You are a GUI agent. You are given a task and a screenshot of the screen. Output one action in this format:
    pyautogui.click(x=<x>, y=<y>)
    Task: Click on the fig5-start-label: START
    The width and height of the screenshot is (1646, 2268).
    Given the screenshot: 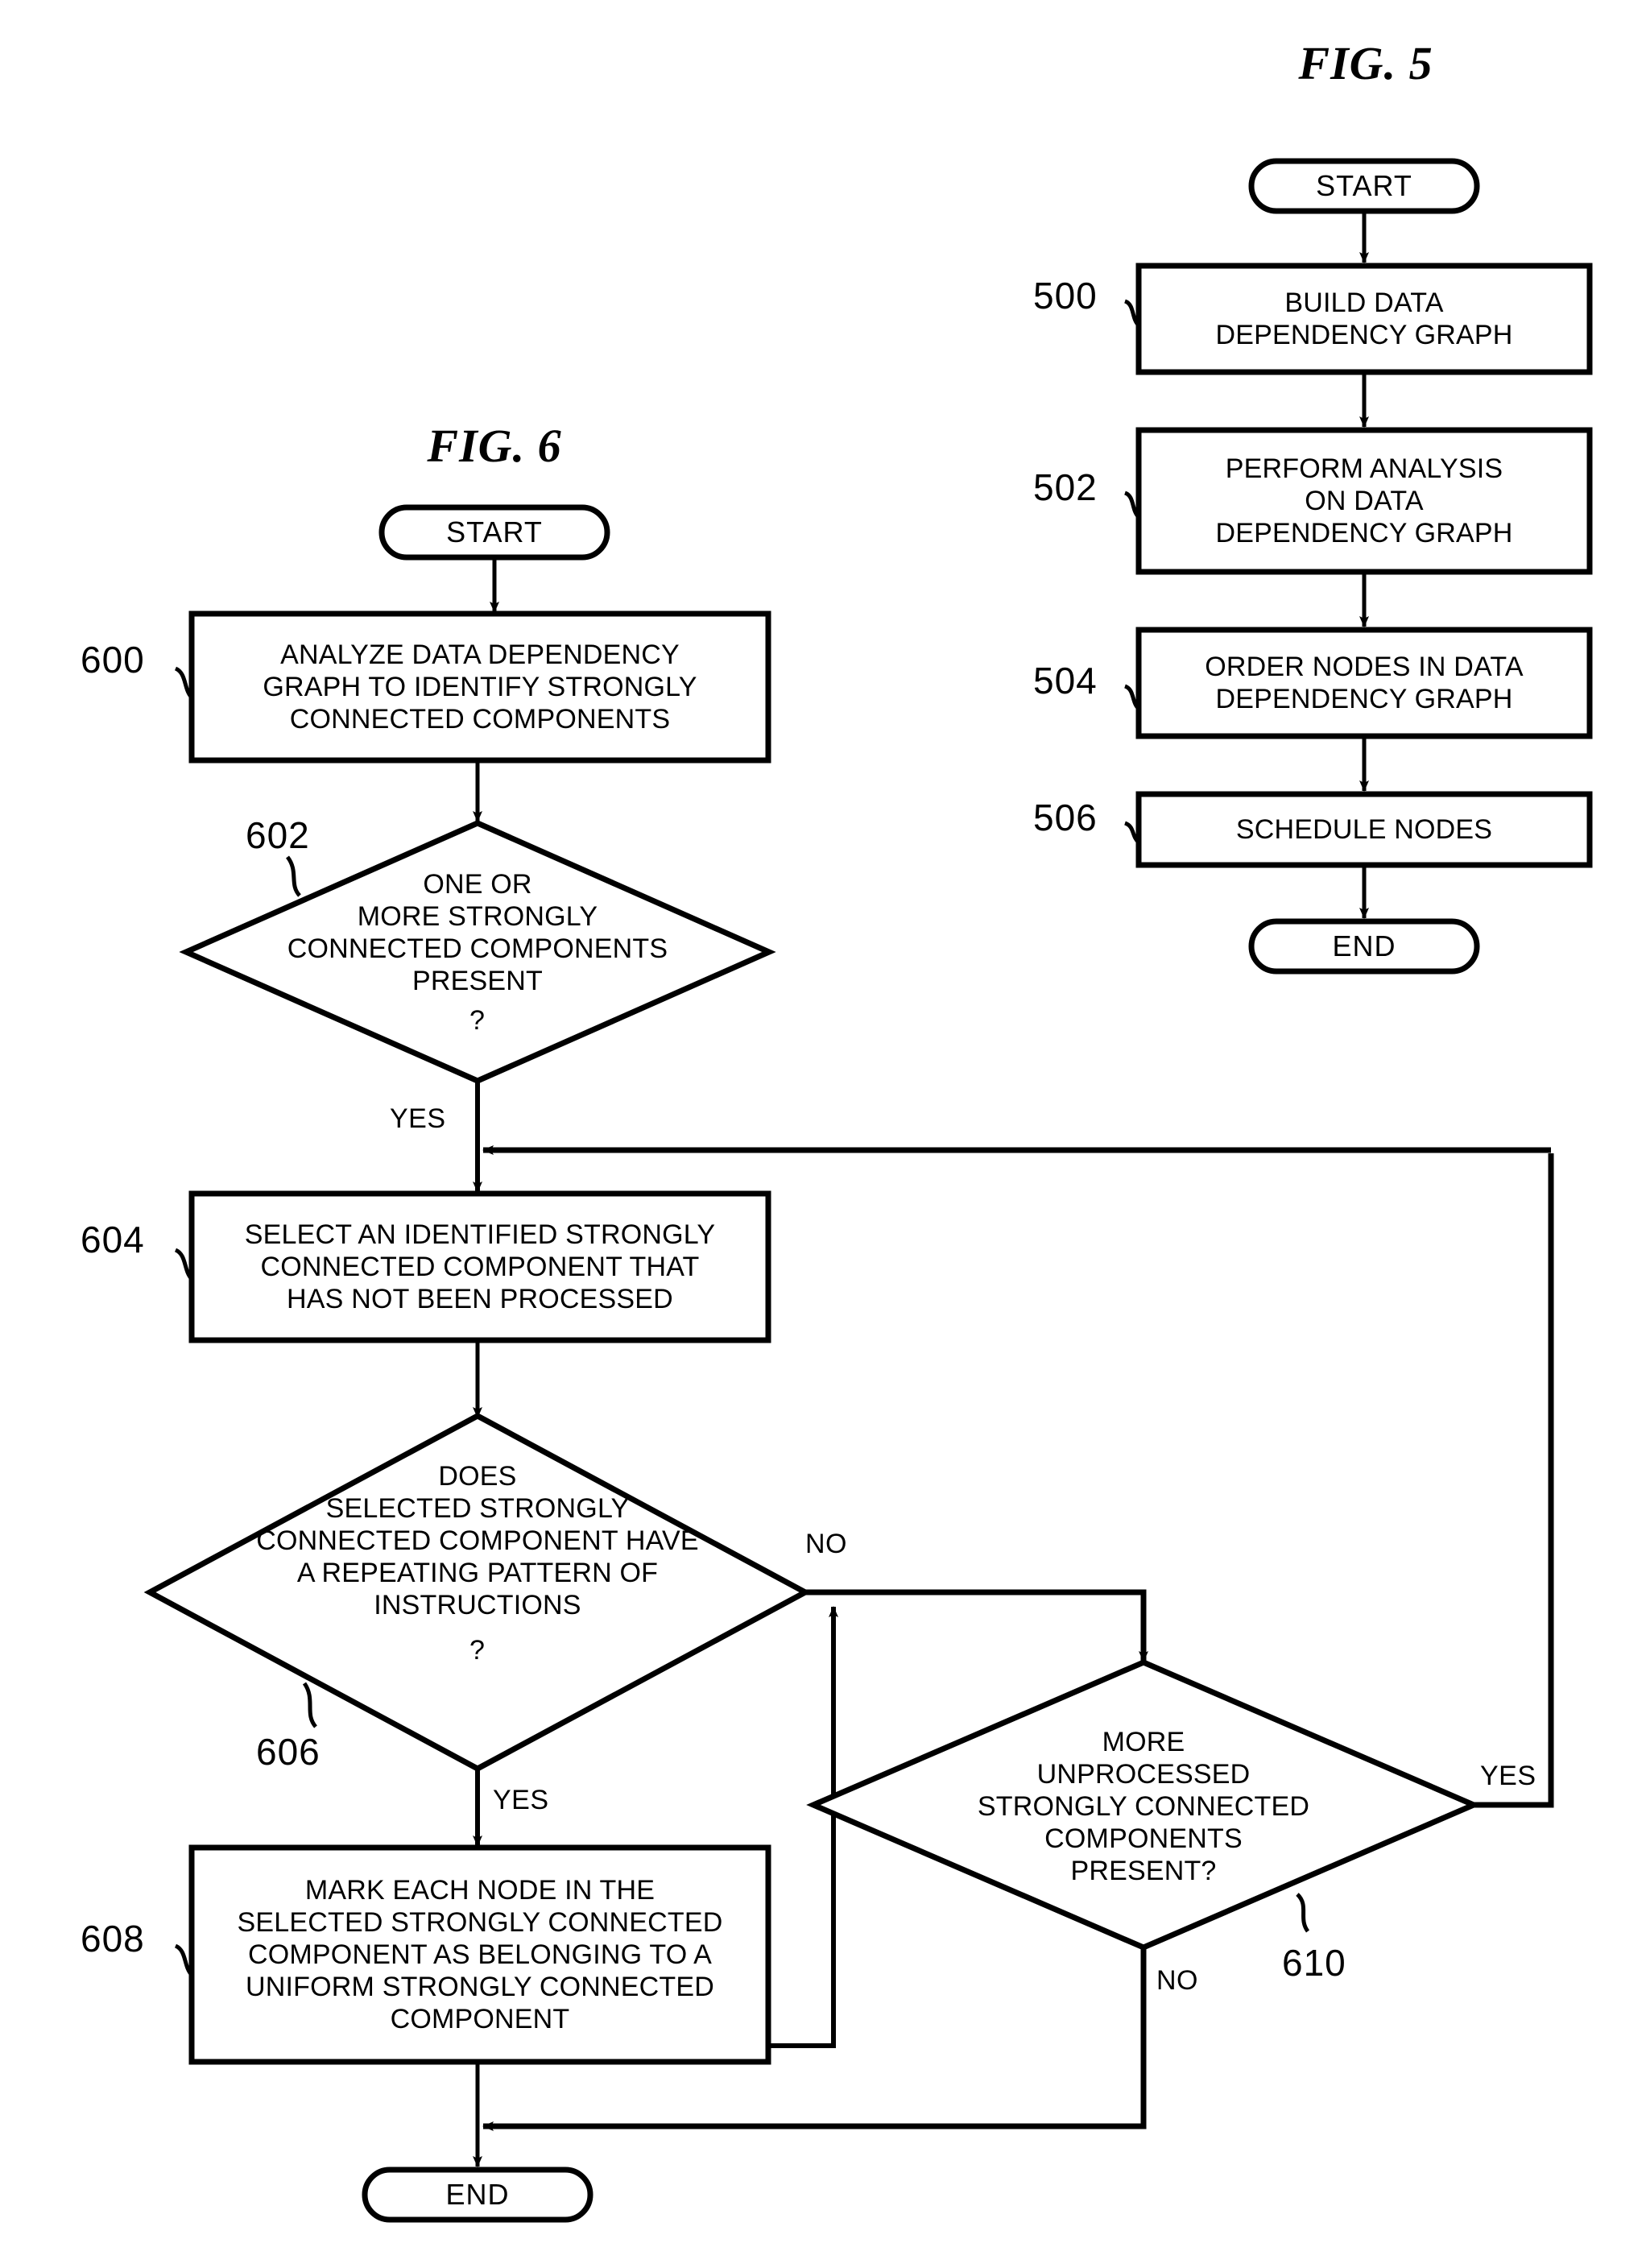 What is the action you would take?
    pyautogui.click(x=1364, y=185)
    